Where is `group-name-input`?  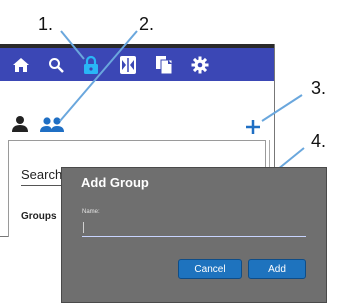
group-name-input is located at coordinates (194, 228).